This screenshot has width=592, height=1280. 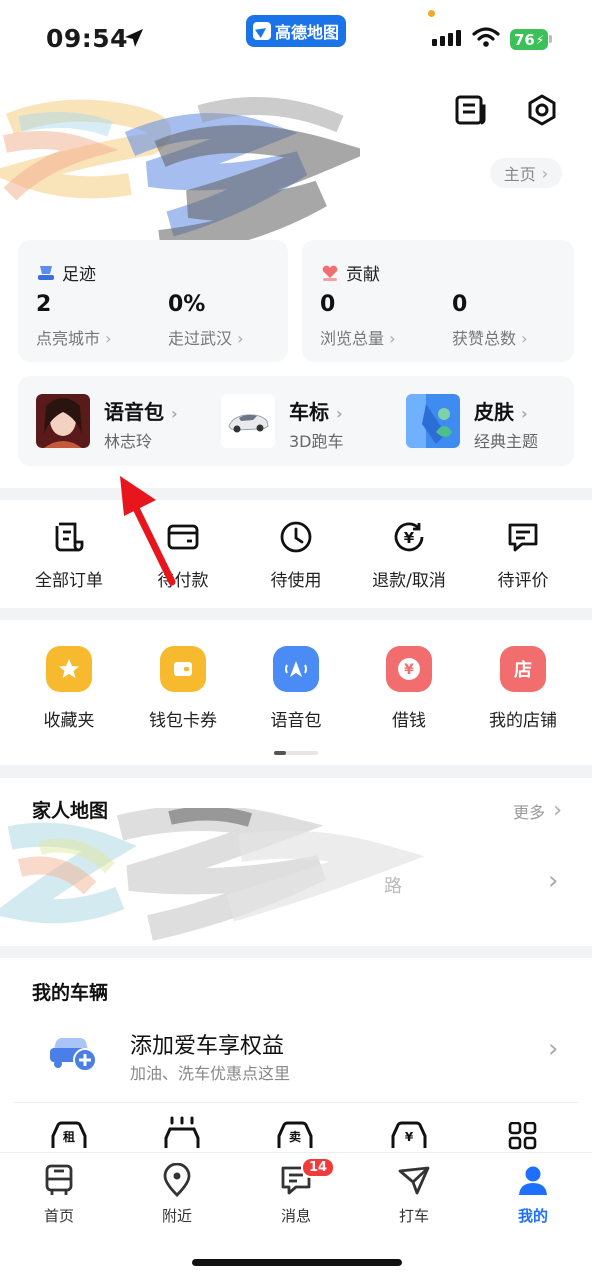 What do you see at coordinates (537, 810) in the screenshot?
I see `family-map-more: 更多 ›` at bounding box center [537, 810].